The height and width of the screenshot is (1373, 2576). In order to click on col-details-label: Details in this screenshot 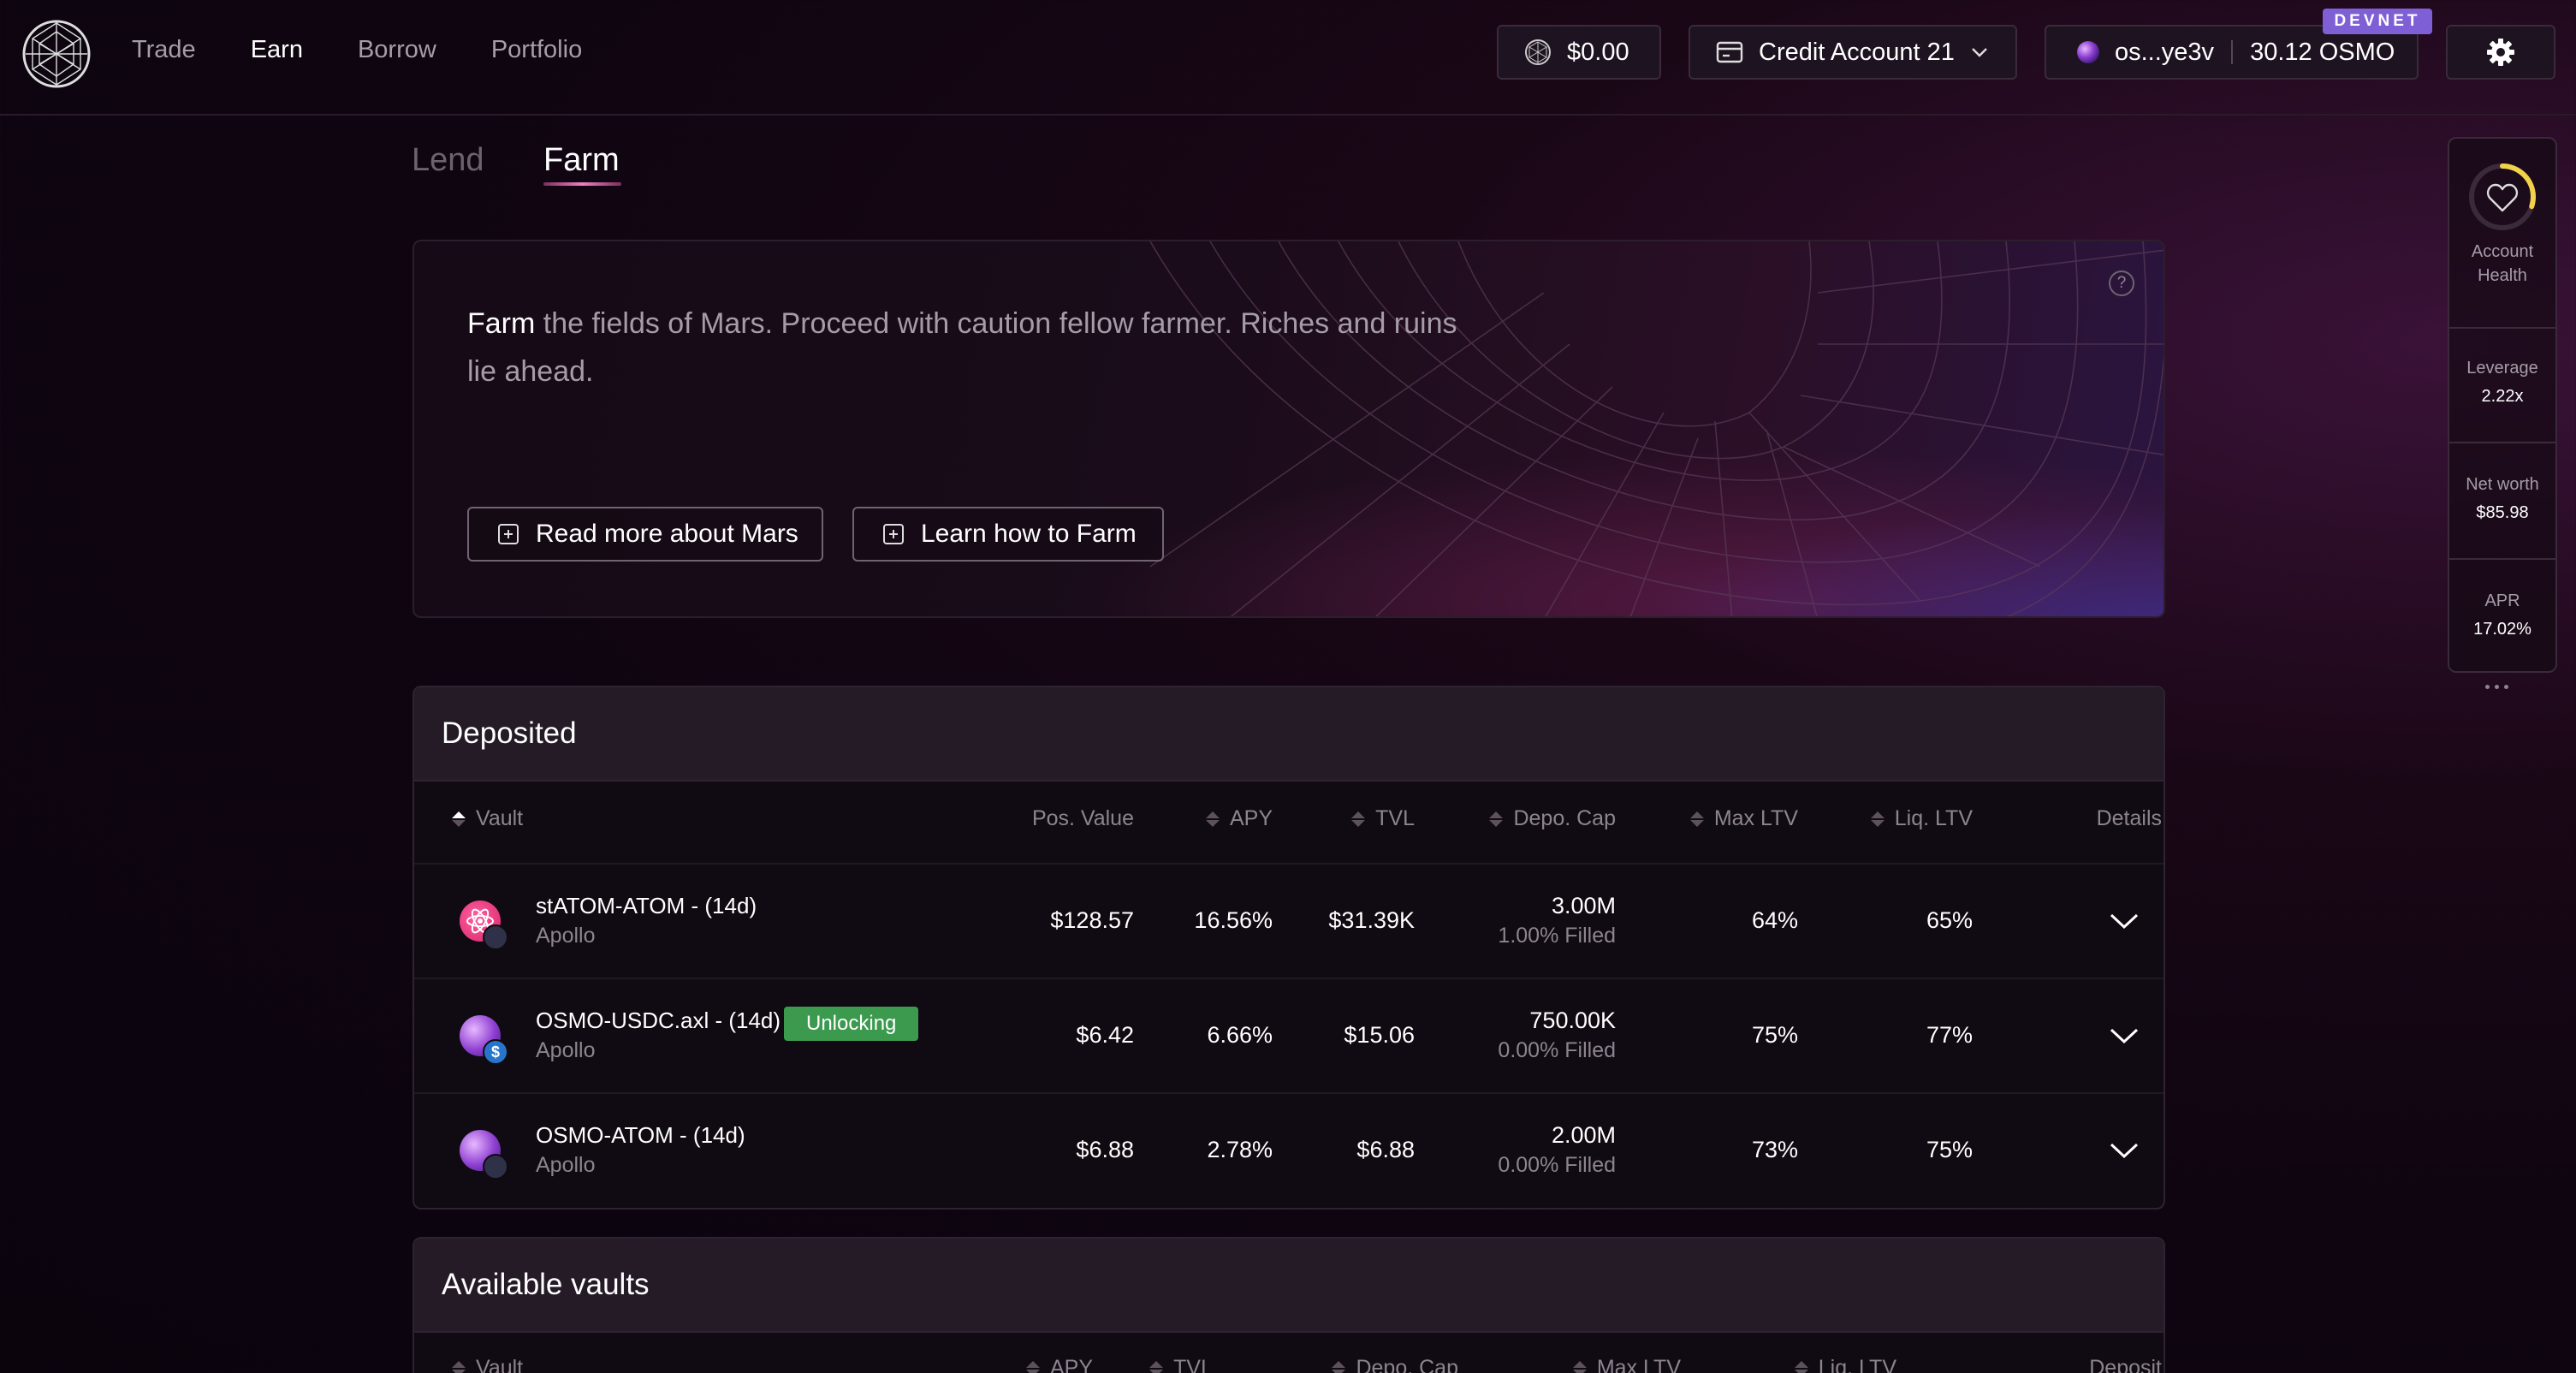, I will do `click(2129, 818)`.